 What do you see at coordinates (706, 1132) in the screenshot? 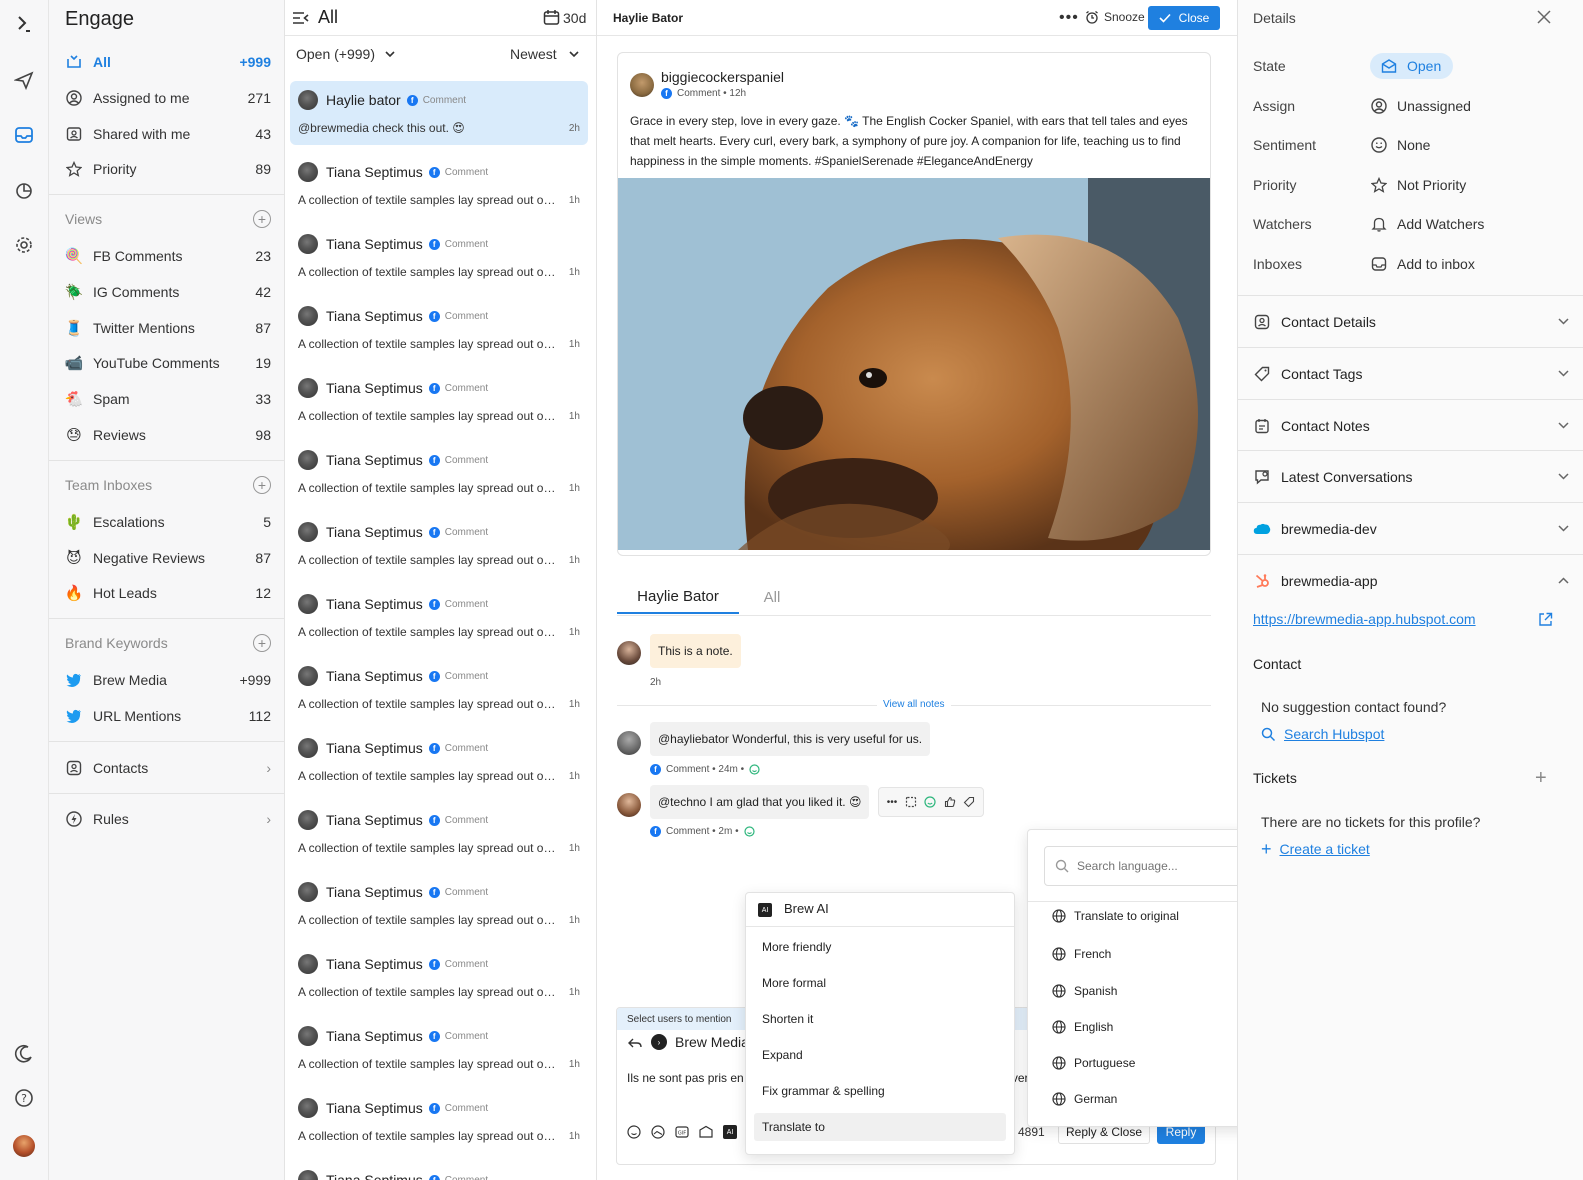
I see `saved-reply-icon` at bounding box center [706, 1132].